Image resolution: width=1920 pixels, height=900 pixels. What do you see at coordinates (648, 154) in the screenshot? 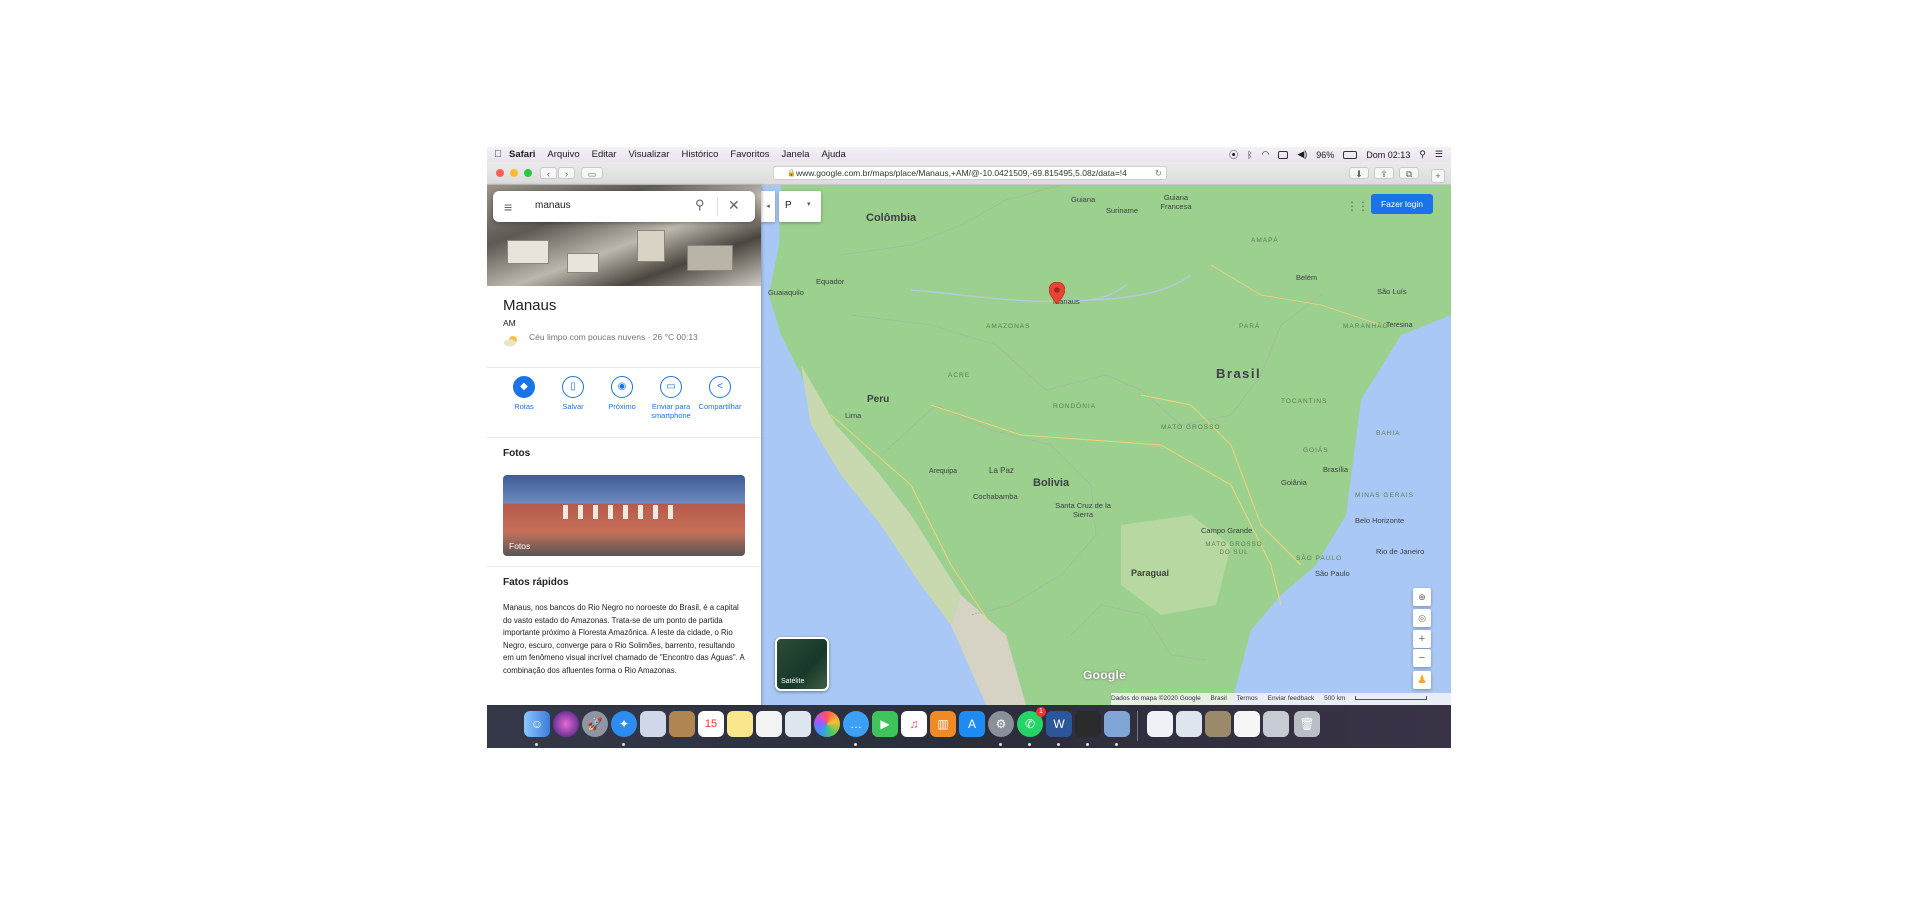
I see `menu-visualizar: Visualizar` at bounding box center [648, 154].